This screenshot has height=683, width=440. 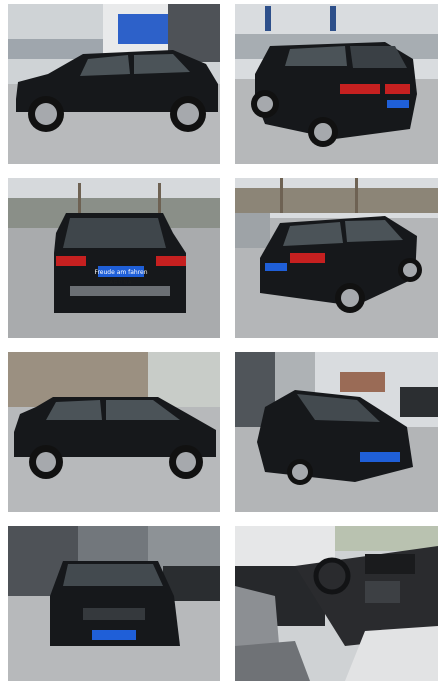 What do you see at coordinates (114, 84) in the screenshot?
I see `photo-side-left` at bounding box center [114, 84].